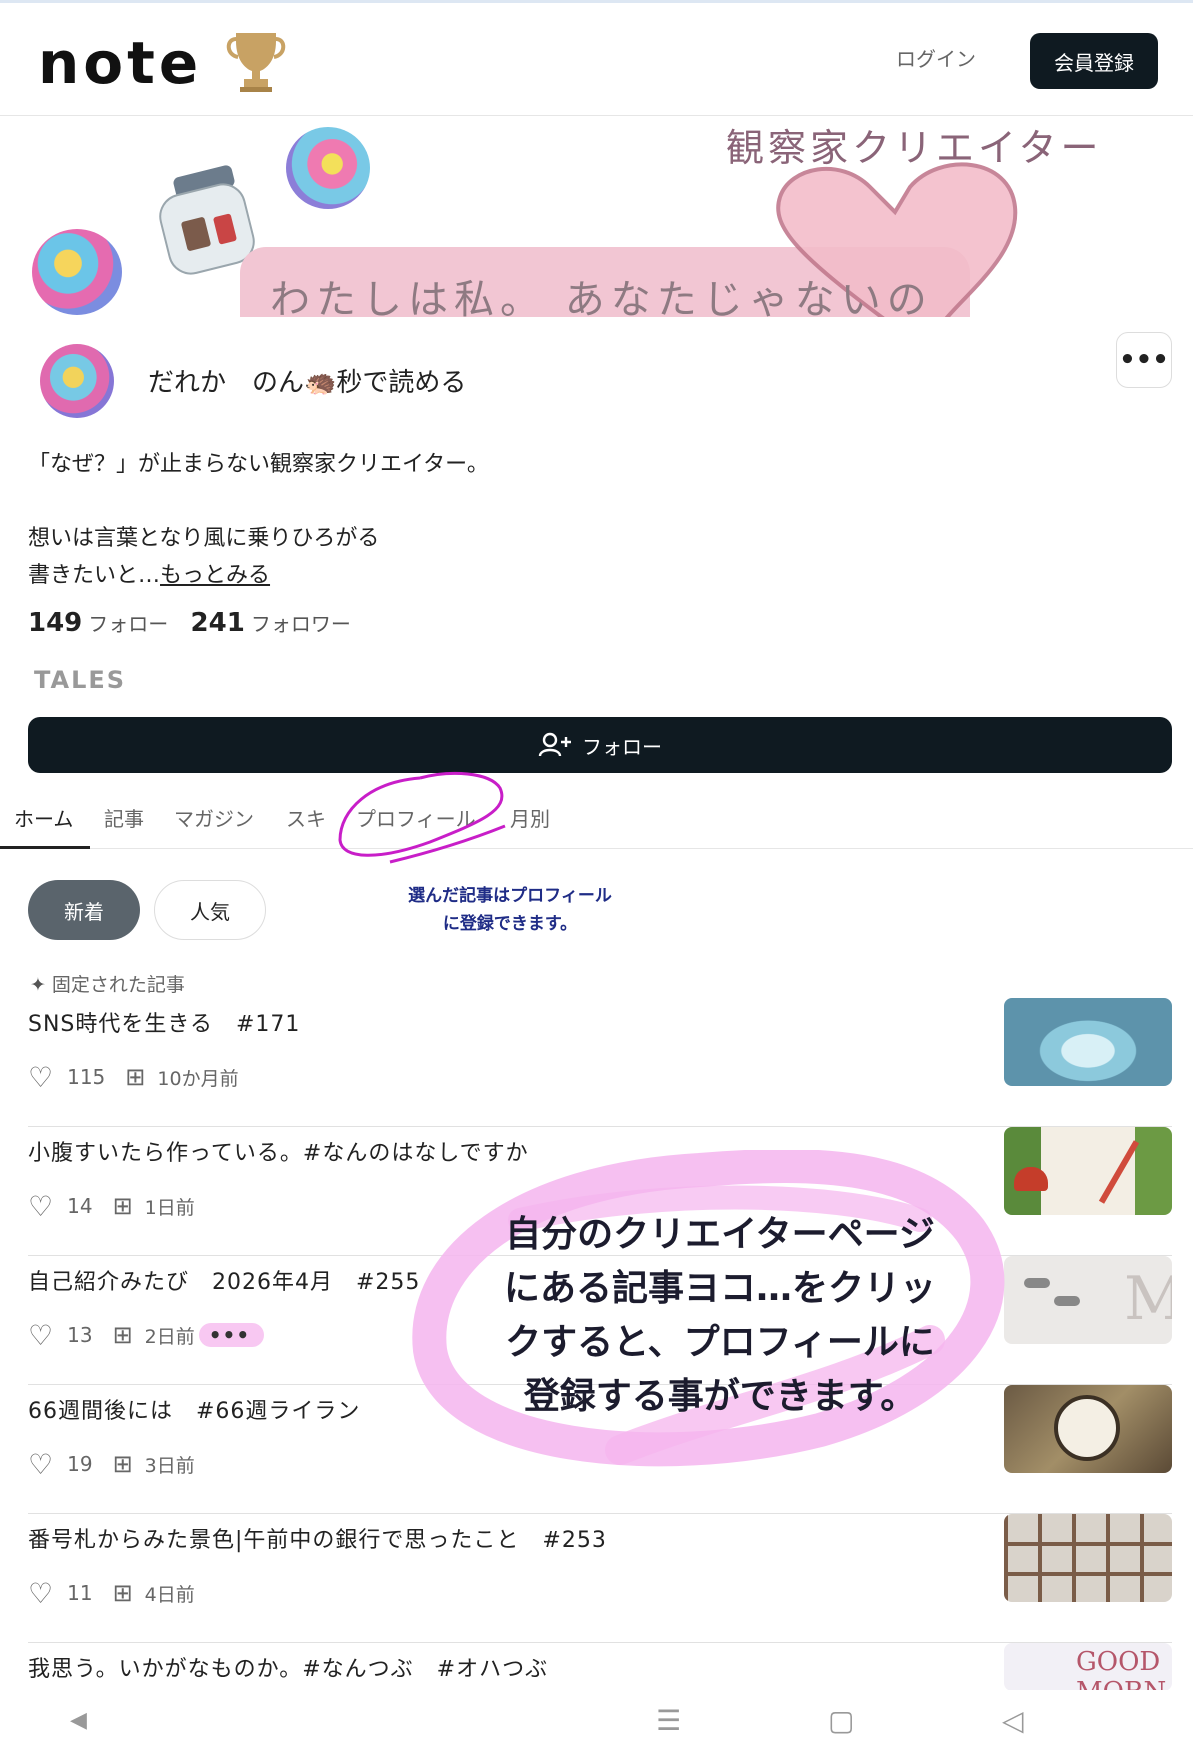 The image size is (1193, 1757). I want to click on banner-tagline: わたしは私。 あなたじゃないの, so click(601, 297).